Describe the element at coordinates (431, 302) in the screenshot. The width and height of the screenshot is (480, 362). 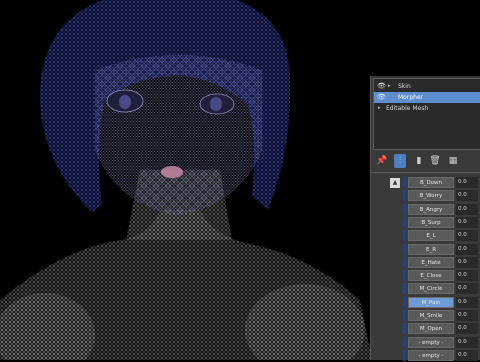
I see `morph-channel-button: M_Pain` at that location.